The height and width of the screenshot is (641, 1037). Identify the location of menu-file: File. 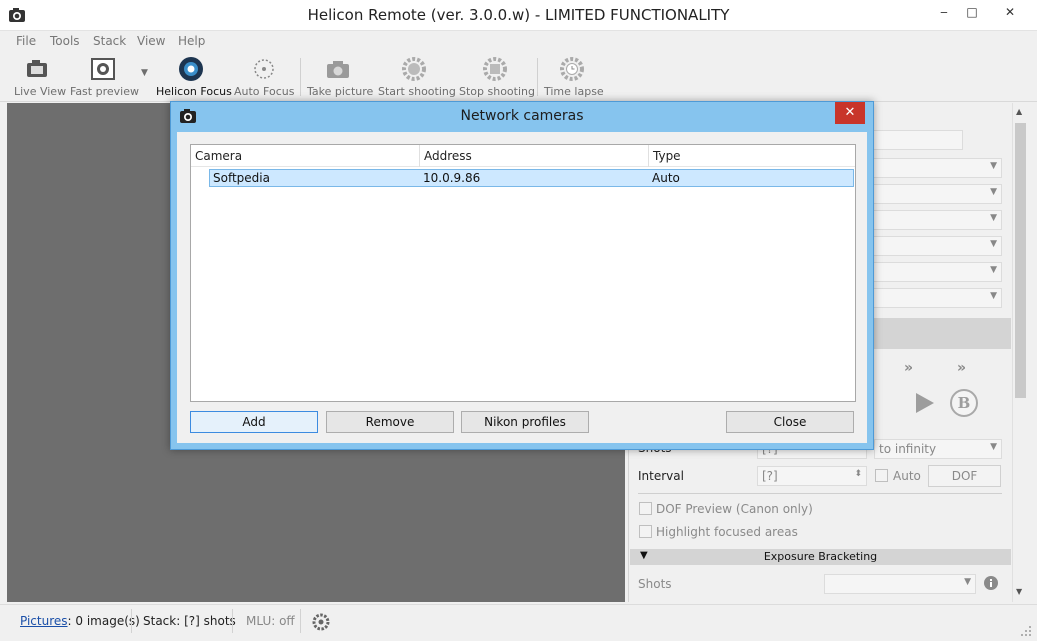
(26, 41).